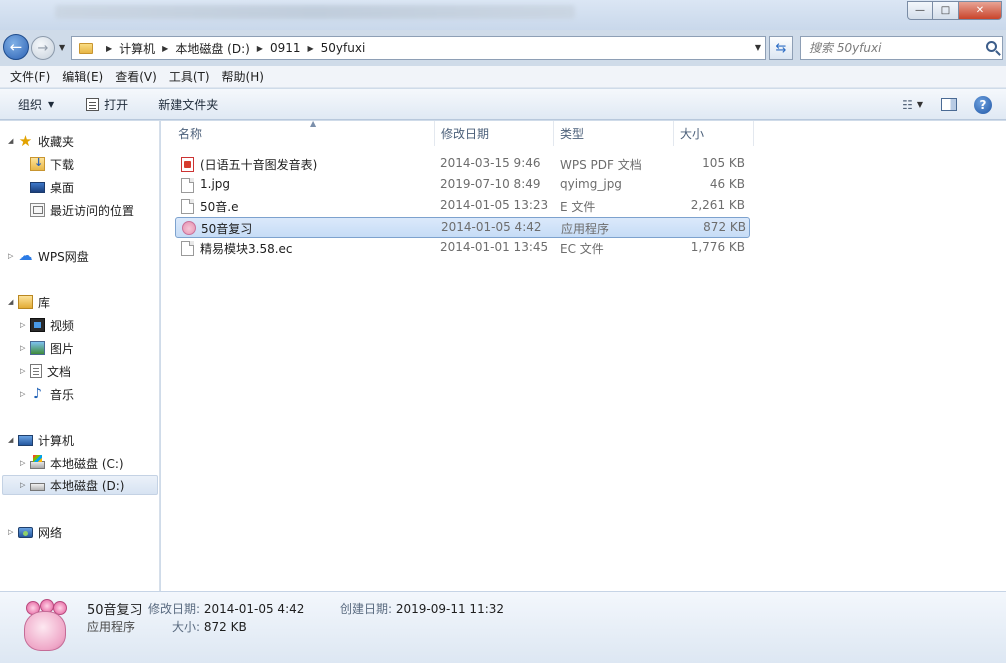 Image resolution: width=1006 pixels, height=663 pixels. What do you see at coordinates (92, 210) in the screenshot?
I see `sidebar-item-label: 最近访问的位置` at bounding box center [92, 210].